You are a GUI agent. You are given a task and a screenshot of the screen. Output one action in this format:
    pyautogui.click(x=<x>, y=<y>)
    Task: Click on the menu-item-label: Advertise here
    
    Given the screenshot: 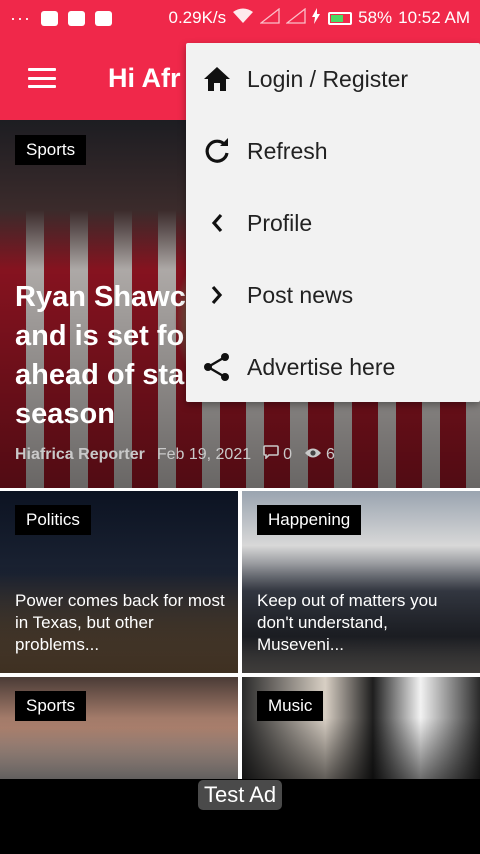 What is the action you would take?
    pyautogui.click(x=321, y=366)
    